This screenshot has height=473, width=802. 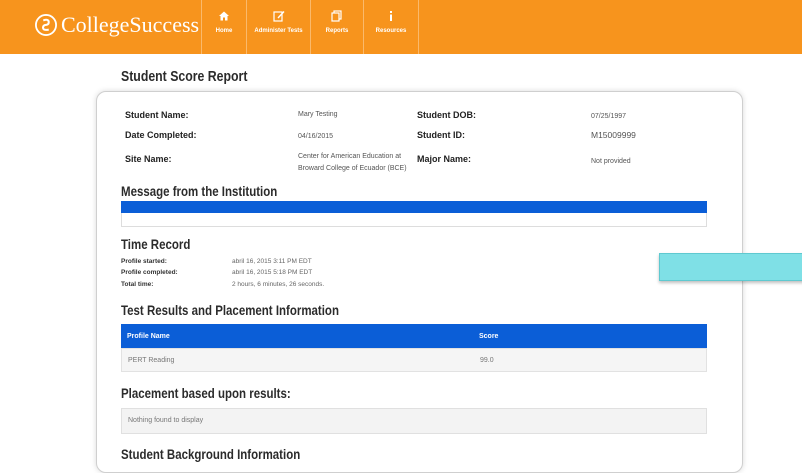 I want to click on placement-title: Placement based upon results:, so click(x=206, y=393).